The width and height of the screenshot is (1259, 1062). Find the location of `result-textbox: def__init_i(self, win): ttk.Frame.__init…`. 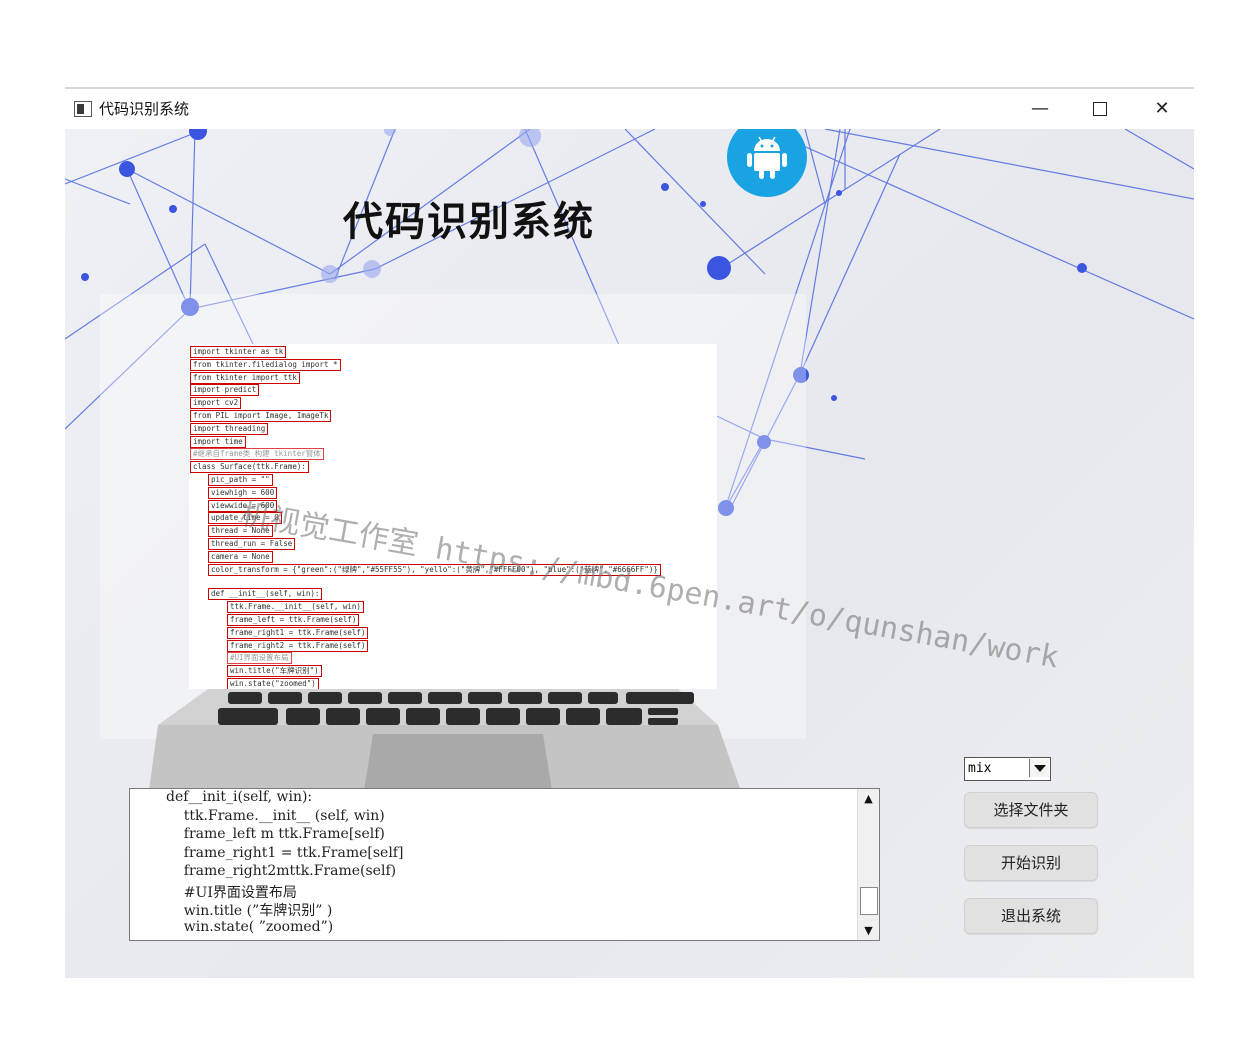

result-textbox: def__init_i(self, win): ttk.Frame.__init… is located at coordinates (504, 864).